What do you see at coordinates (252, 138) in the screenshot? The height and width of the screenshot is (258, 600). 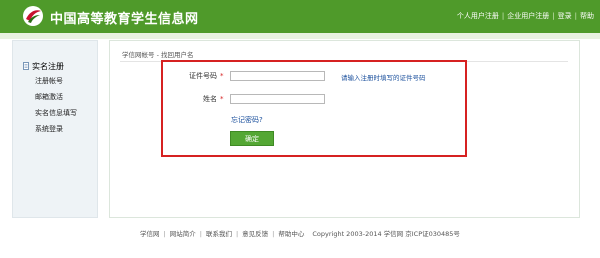 I see `submit-button: 确定` at bounding box center [252, 138].